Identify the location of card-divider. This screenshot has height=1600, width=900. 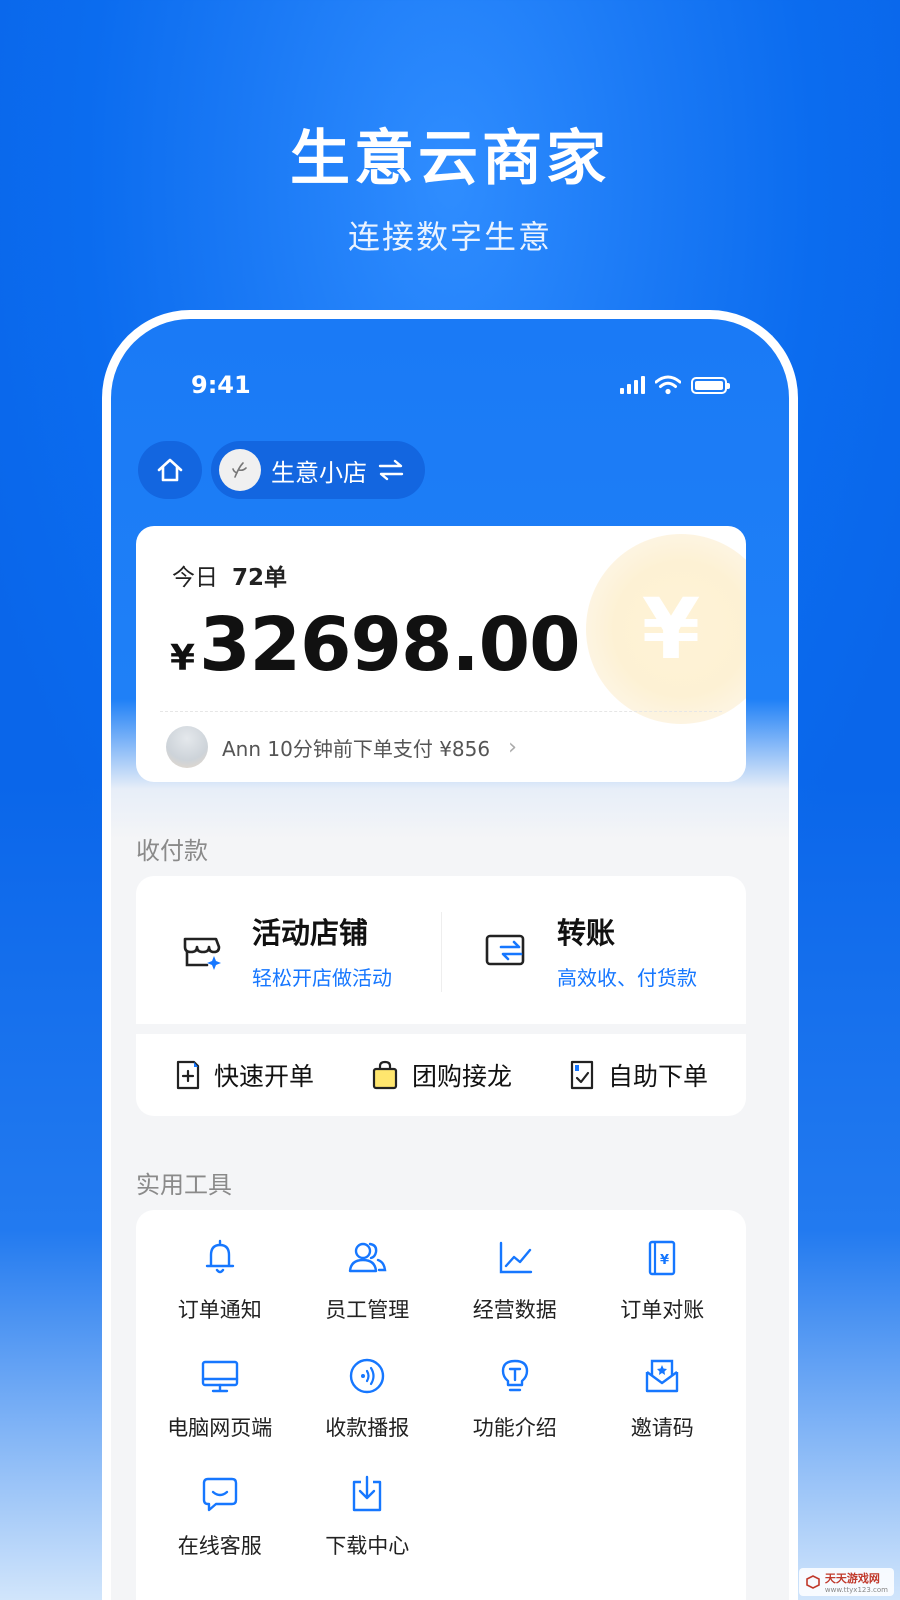
(441, 711).